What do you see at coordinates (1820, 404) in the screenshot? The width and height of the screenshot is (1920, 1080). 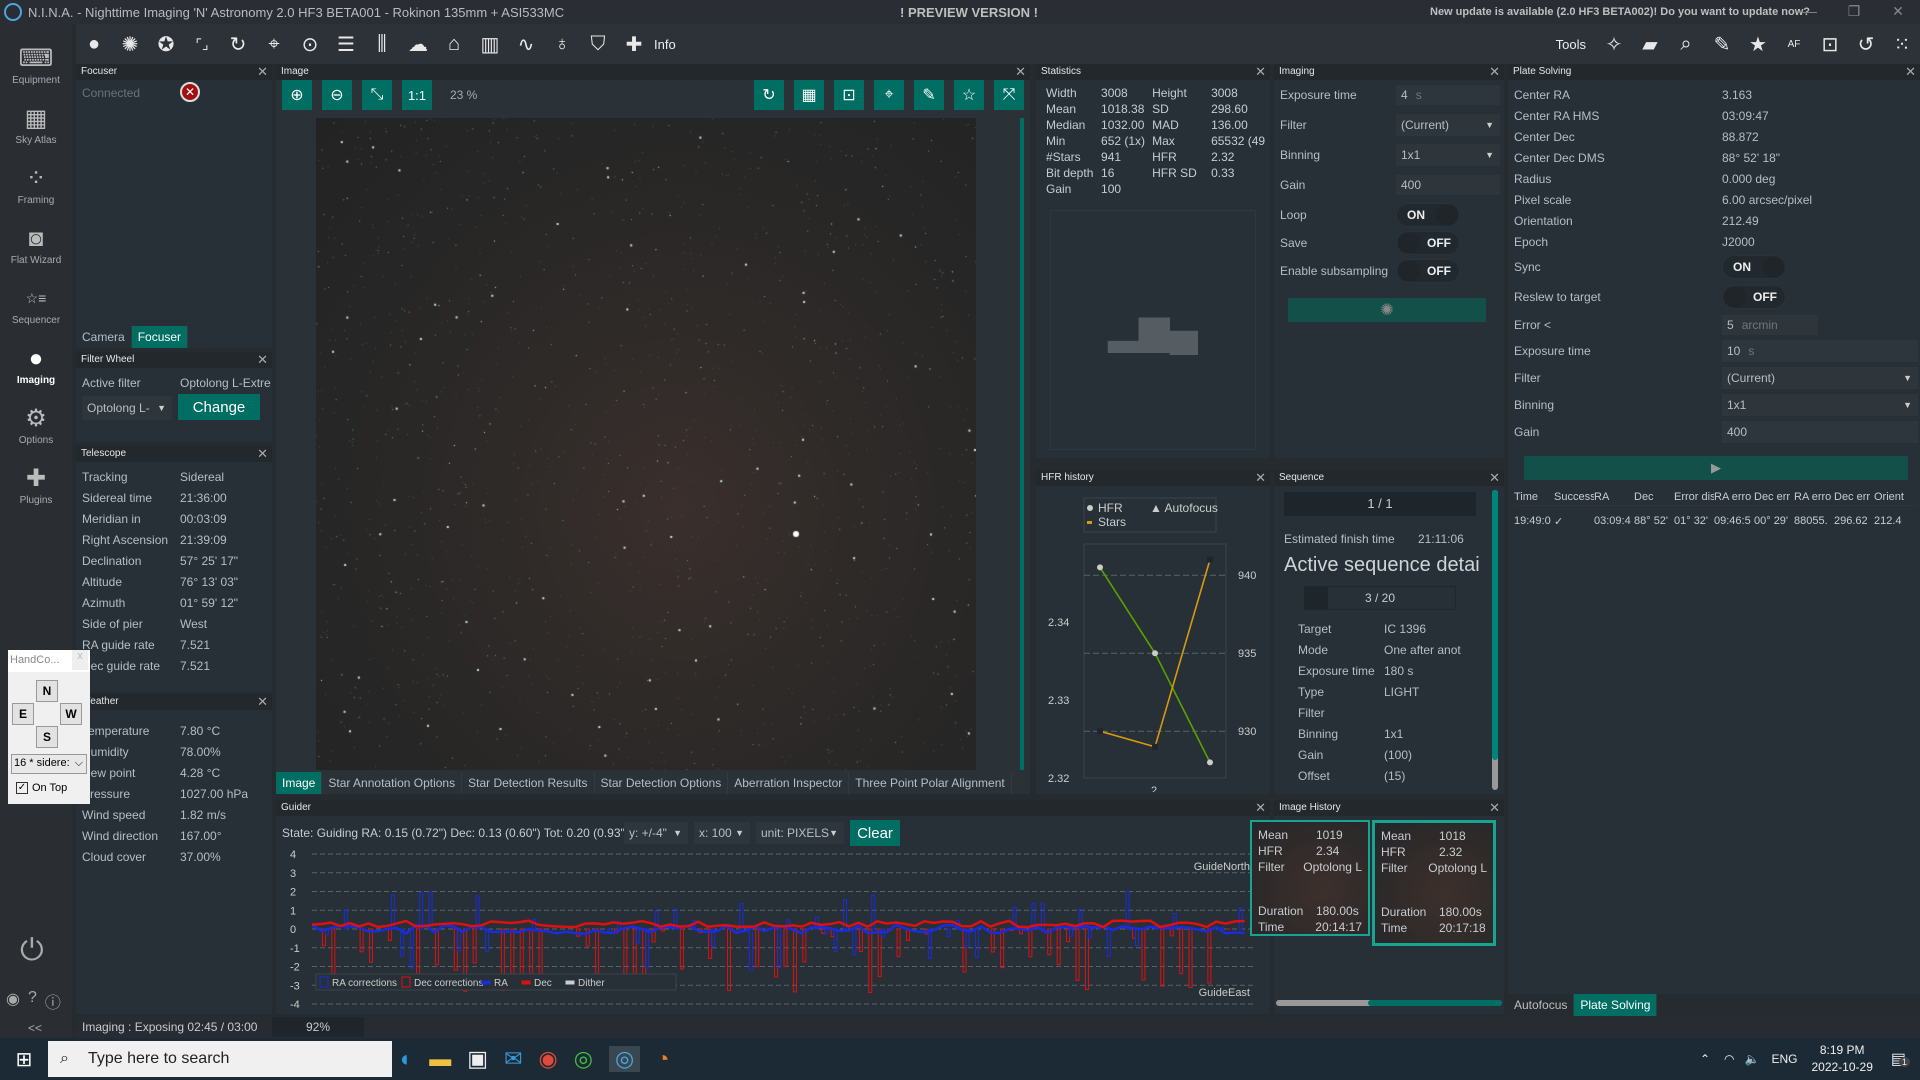 I see `ps-binning-select: 1x1 ▼` at bounding box center [1820, 404].